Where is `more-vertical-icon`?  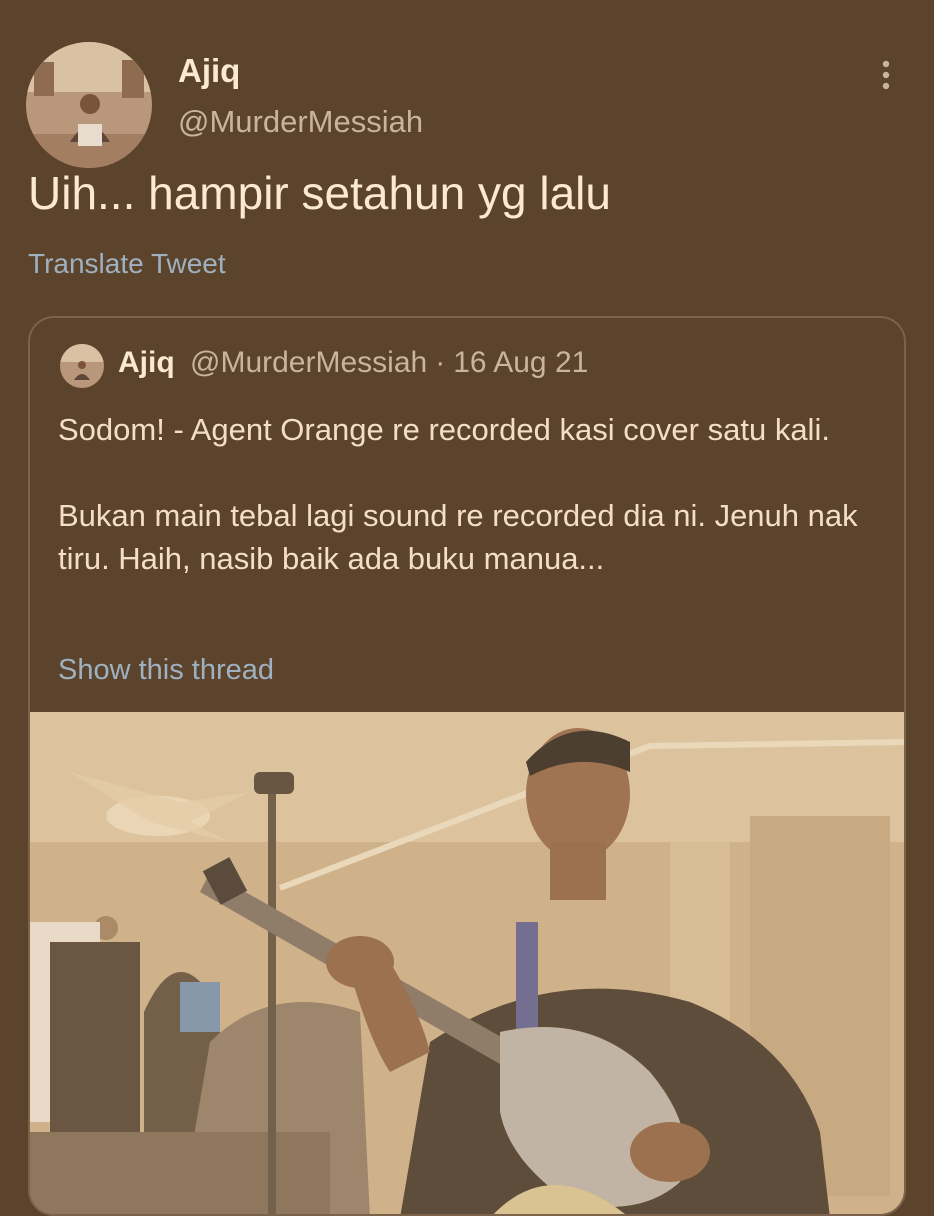
more-vertical-icon is located at coordinates (886, 76).